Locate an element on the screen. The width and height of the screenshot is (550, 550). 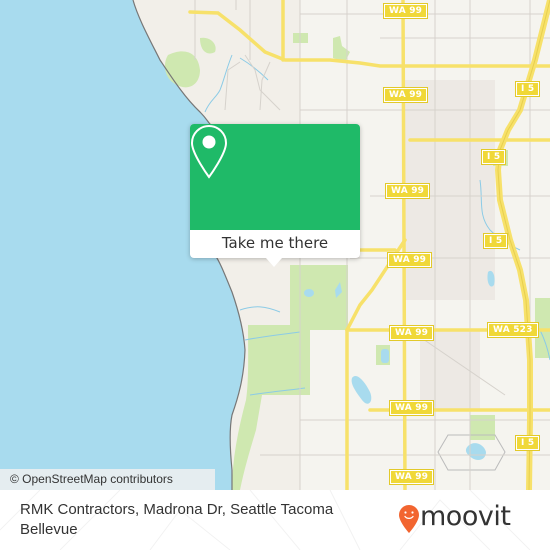
highway-shield-wa523: WA 523 is located at coordinates (513, 330).